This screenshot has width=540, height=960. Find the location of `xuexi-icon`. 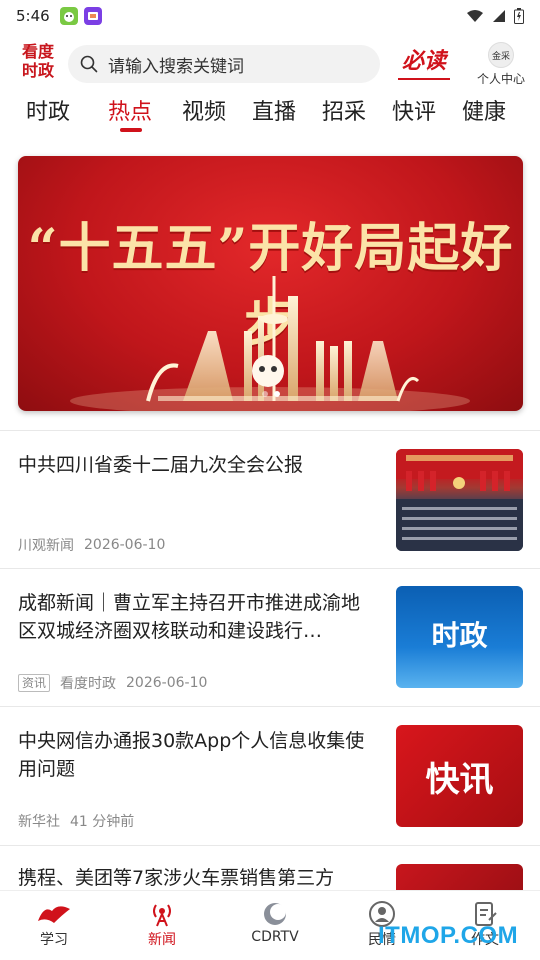

xuexi-icon is located at coordinates (54, 914).